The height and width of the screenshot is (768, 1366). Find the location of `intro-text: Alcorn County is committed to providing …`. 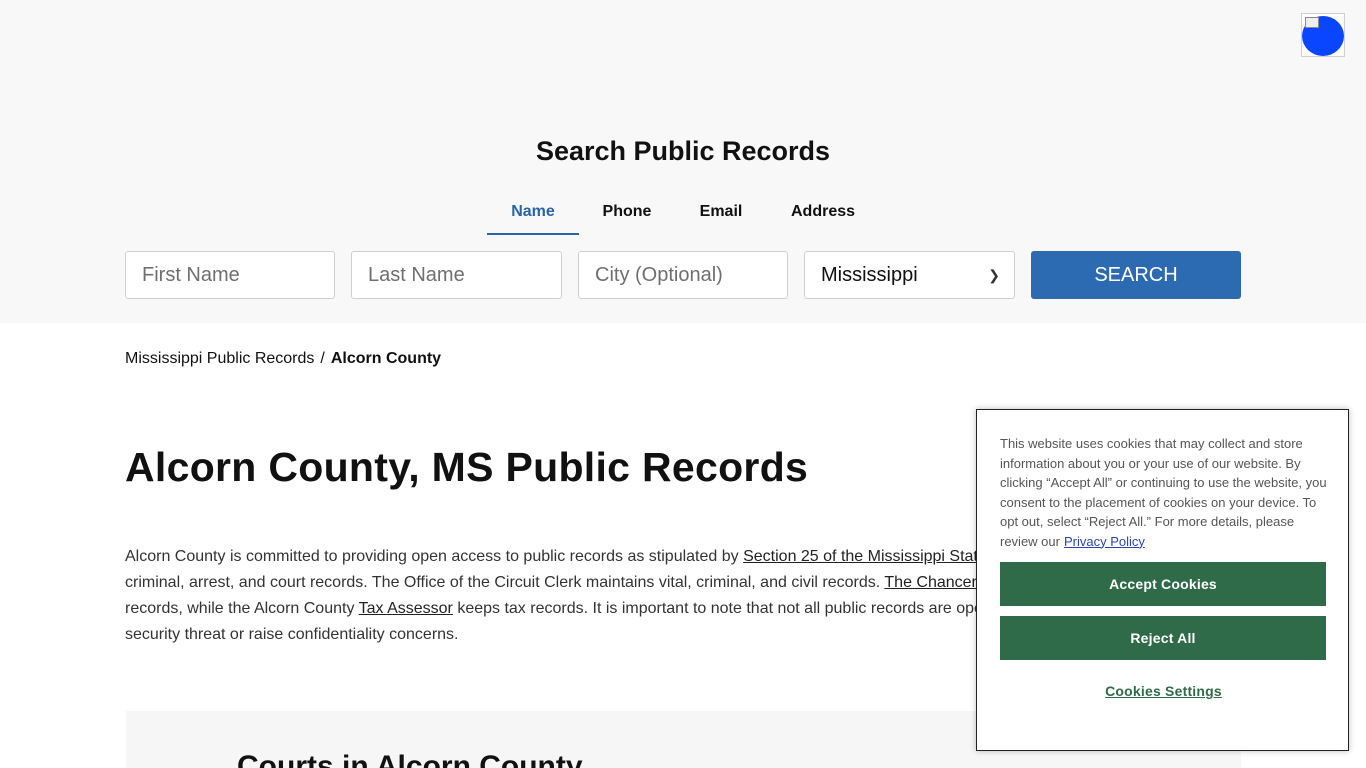

intro-text: Alcorn County is committed to providing … is located at coordinates (434, 556).